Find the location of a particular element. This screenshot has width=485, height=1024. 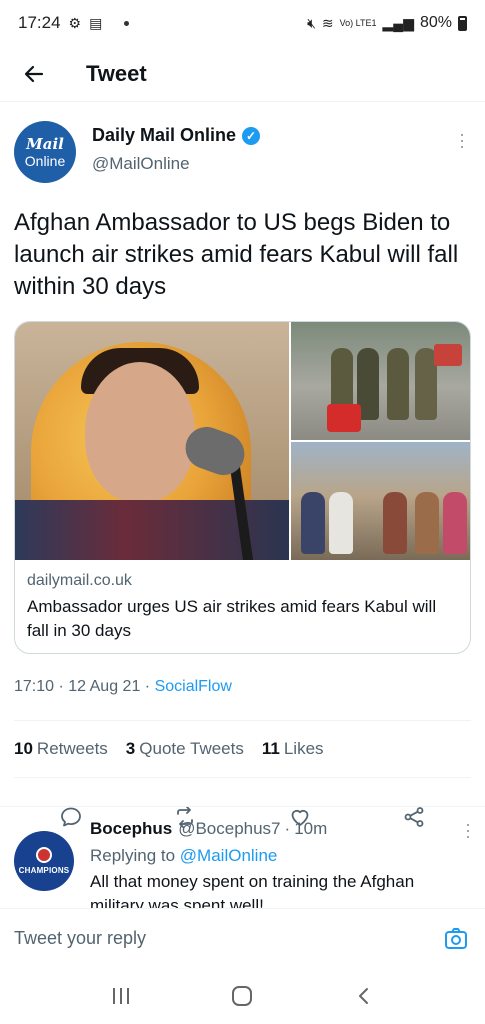

avatar-line1: Mail is located at coordinates (45, 143).